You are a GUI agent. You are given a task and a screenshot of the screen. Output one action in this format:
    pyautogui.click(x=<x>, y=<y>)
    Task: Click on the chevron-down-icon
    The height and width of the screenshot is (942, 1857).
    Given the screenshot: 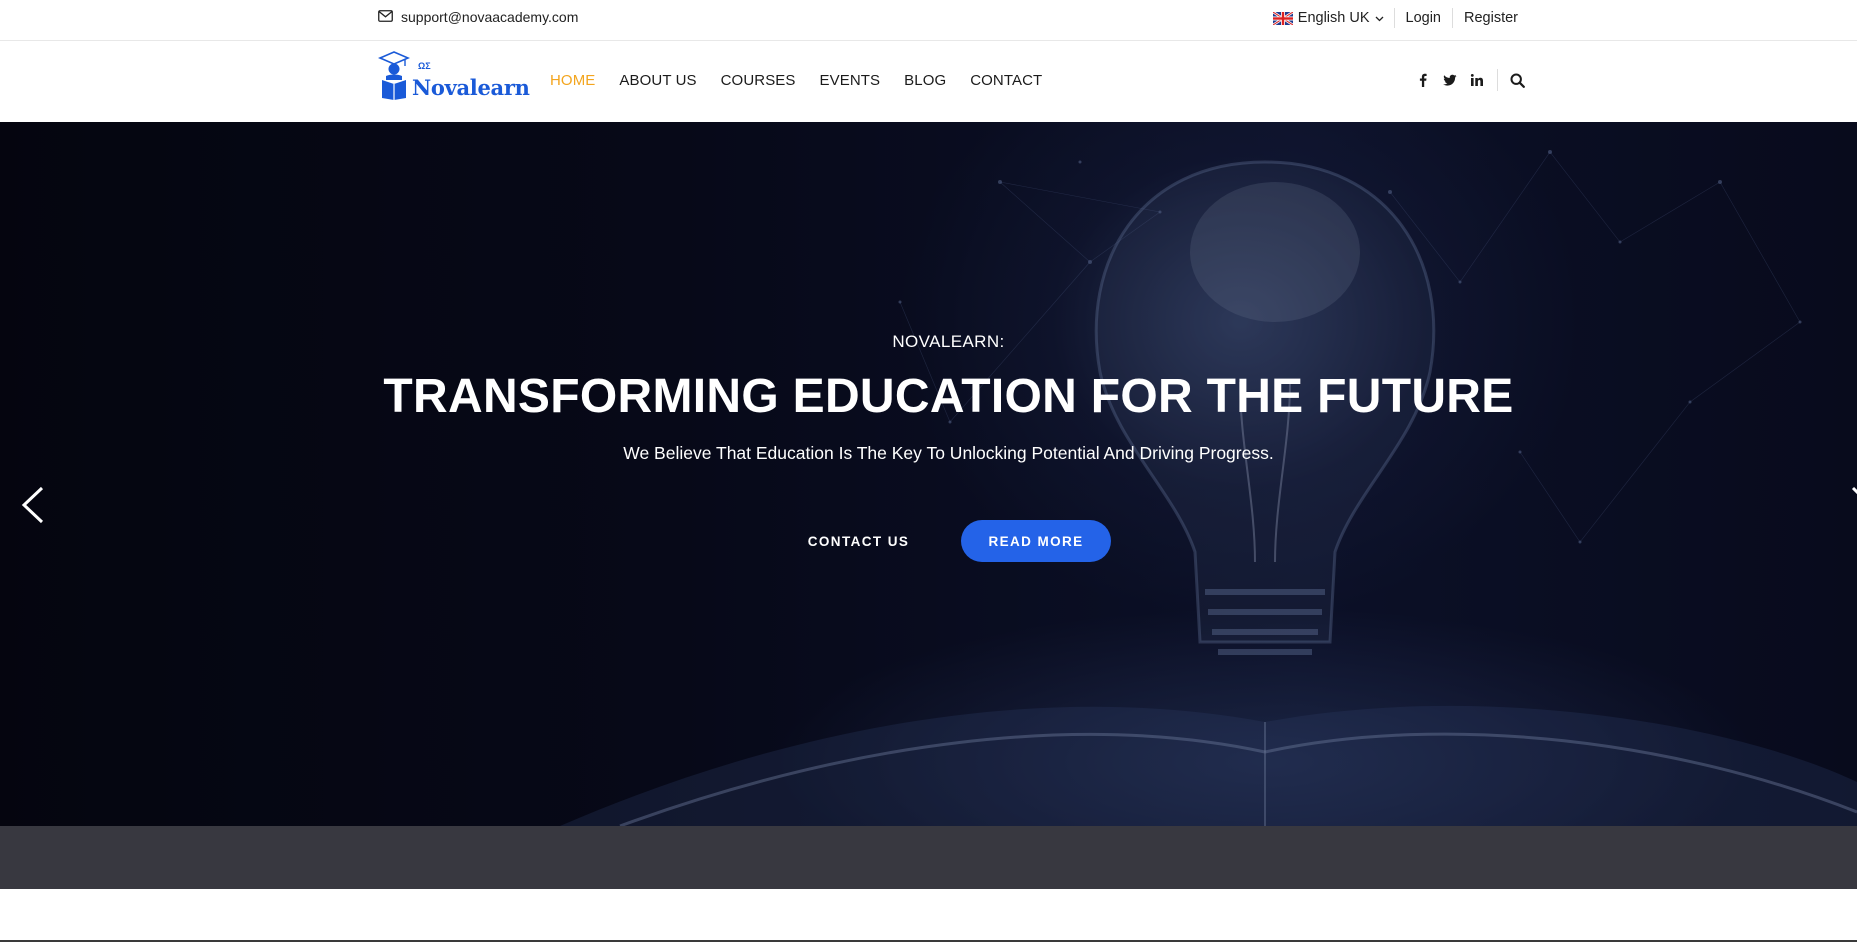 What is the action you would take?
    pyautogui.click(x=1379, y=18)
    